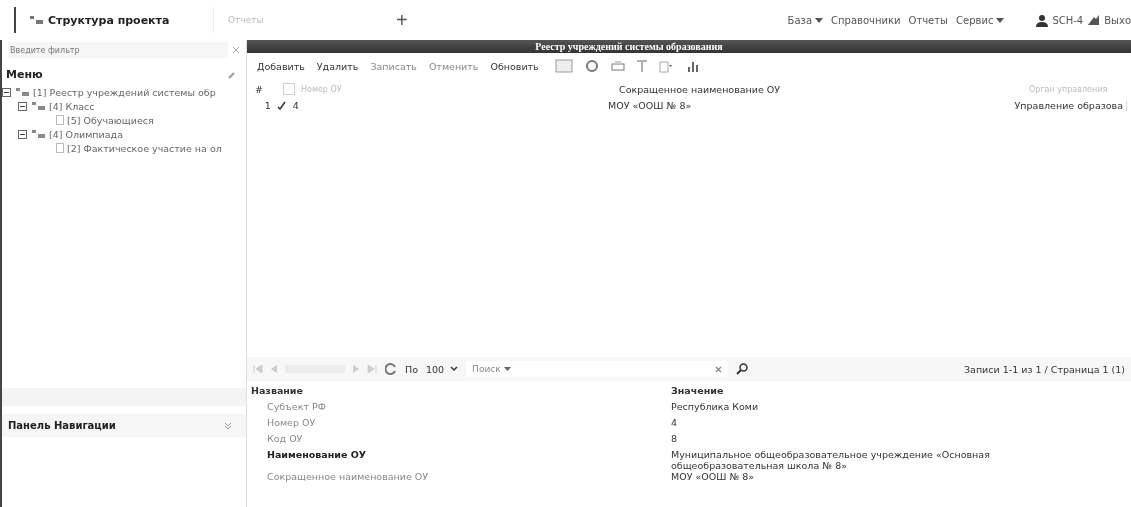 The width and height of the screenshot is (1131, 507). Describe the element at coordinates (715, 406) in the screenshot. I see `property-value: Республика Коми` at that location.